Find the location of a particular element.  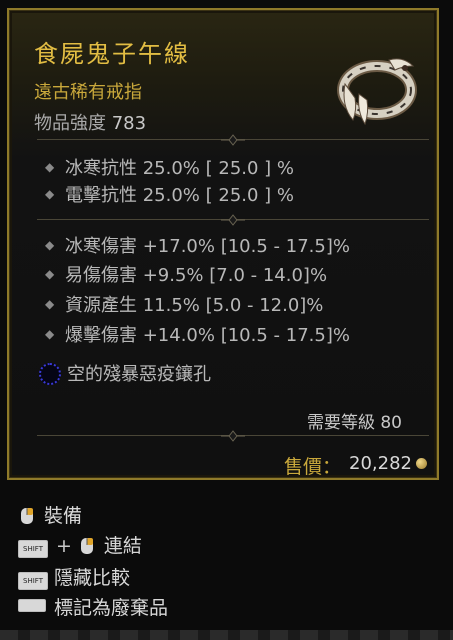

equip-action: 裝備 is located at coordinates (50, 514).